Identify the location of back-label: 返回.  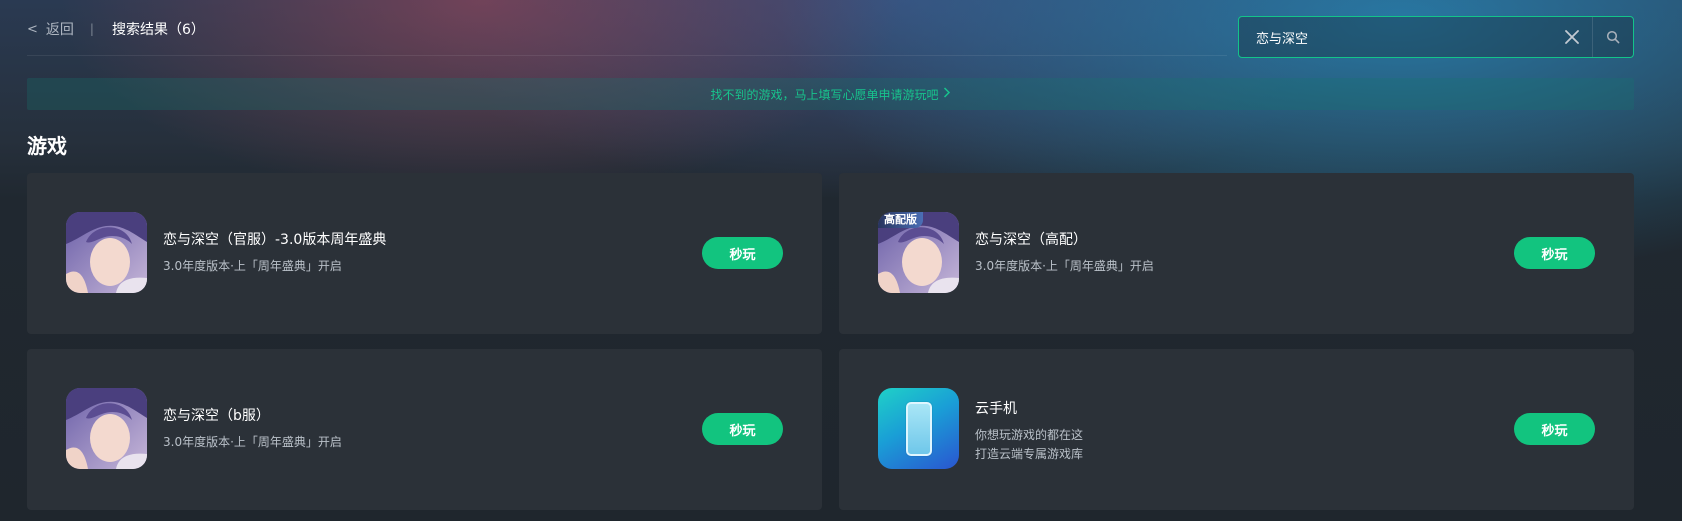
(59, 30).